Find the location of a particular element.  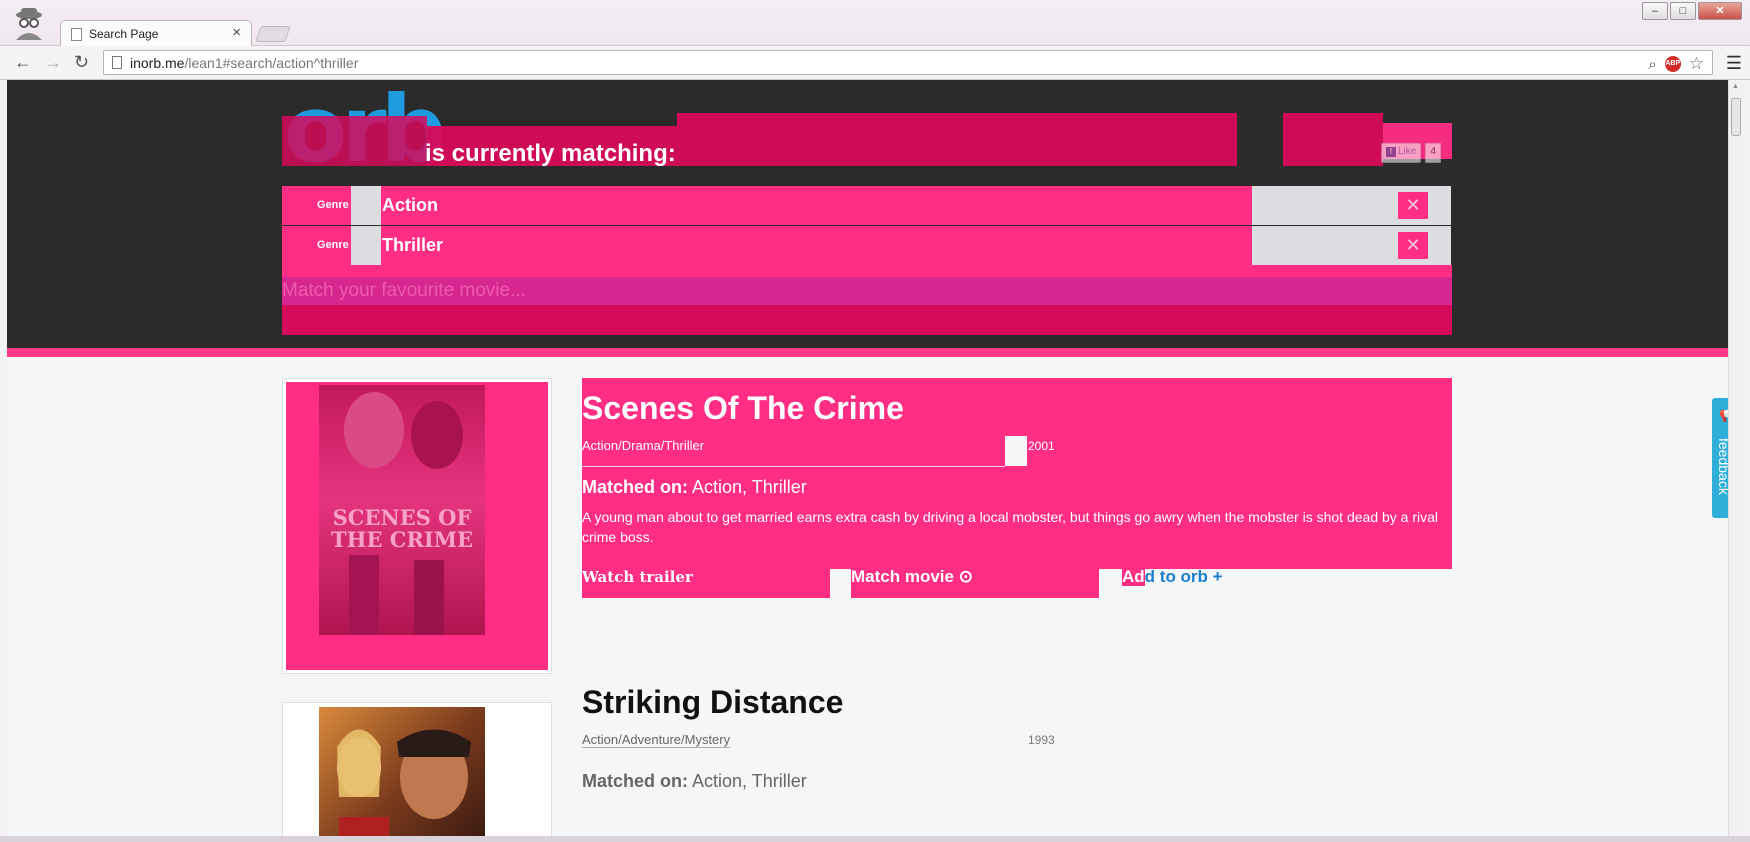

like-count: 4 is located at coordinates (1433, 153).